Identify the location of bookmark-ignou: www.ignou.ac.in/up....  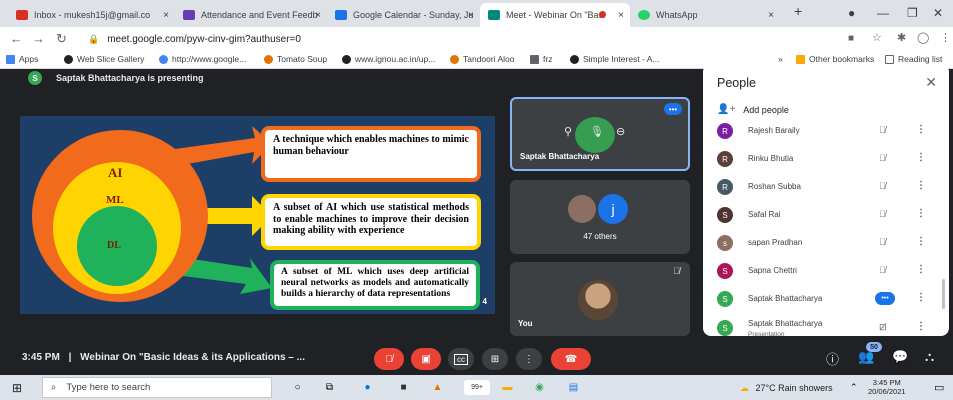
(388, 59).